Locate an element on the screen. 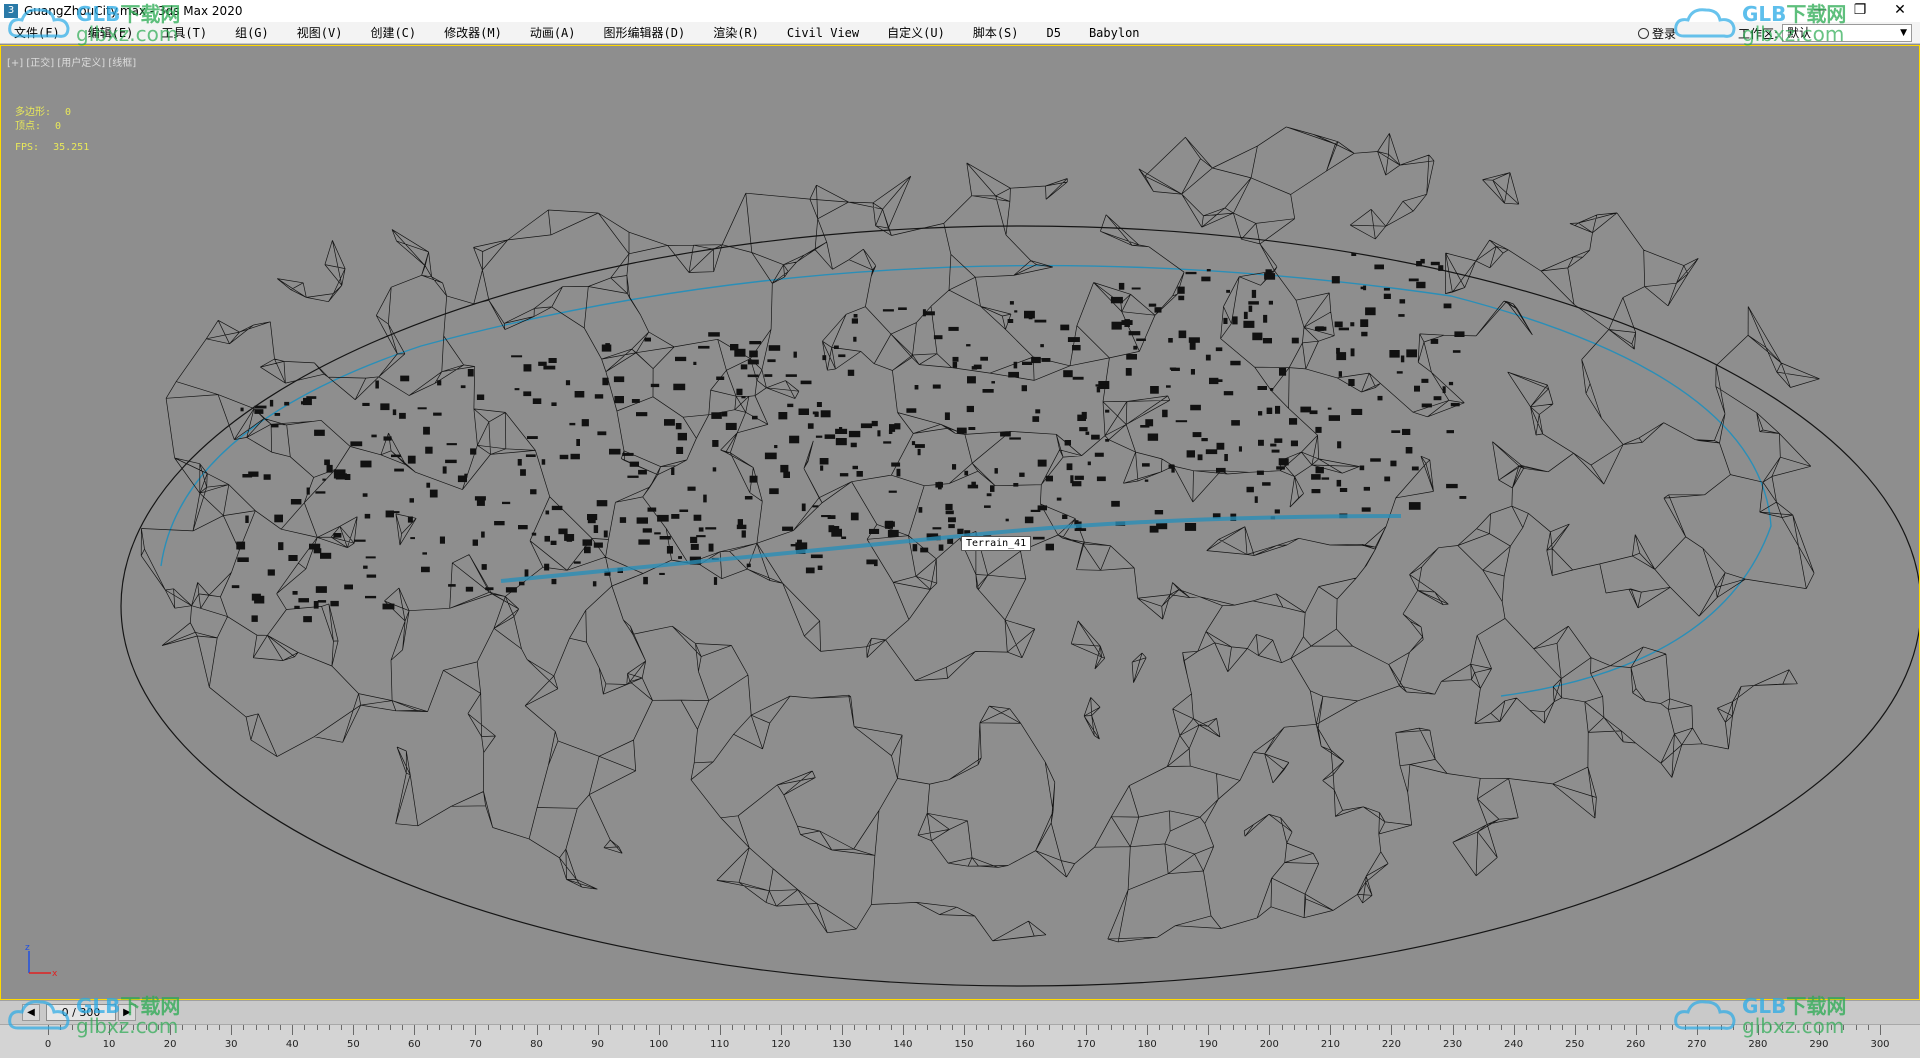 Image resolution: width=1920 pixels, height=1058 pixels. axis-z-label: z is located at coordinates (27, 948).